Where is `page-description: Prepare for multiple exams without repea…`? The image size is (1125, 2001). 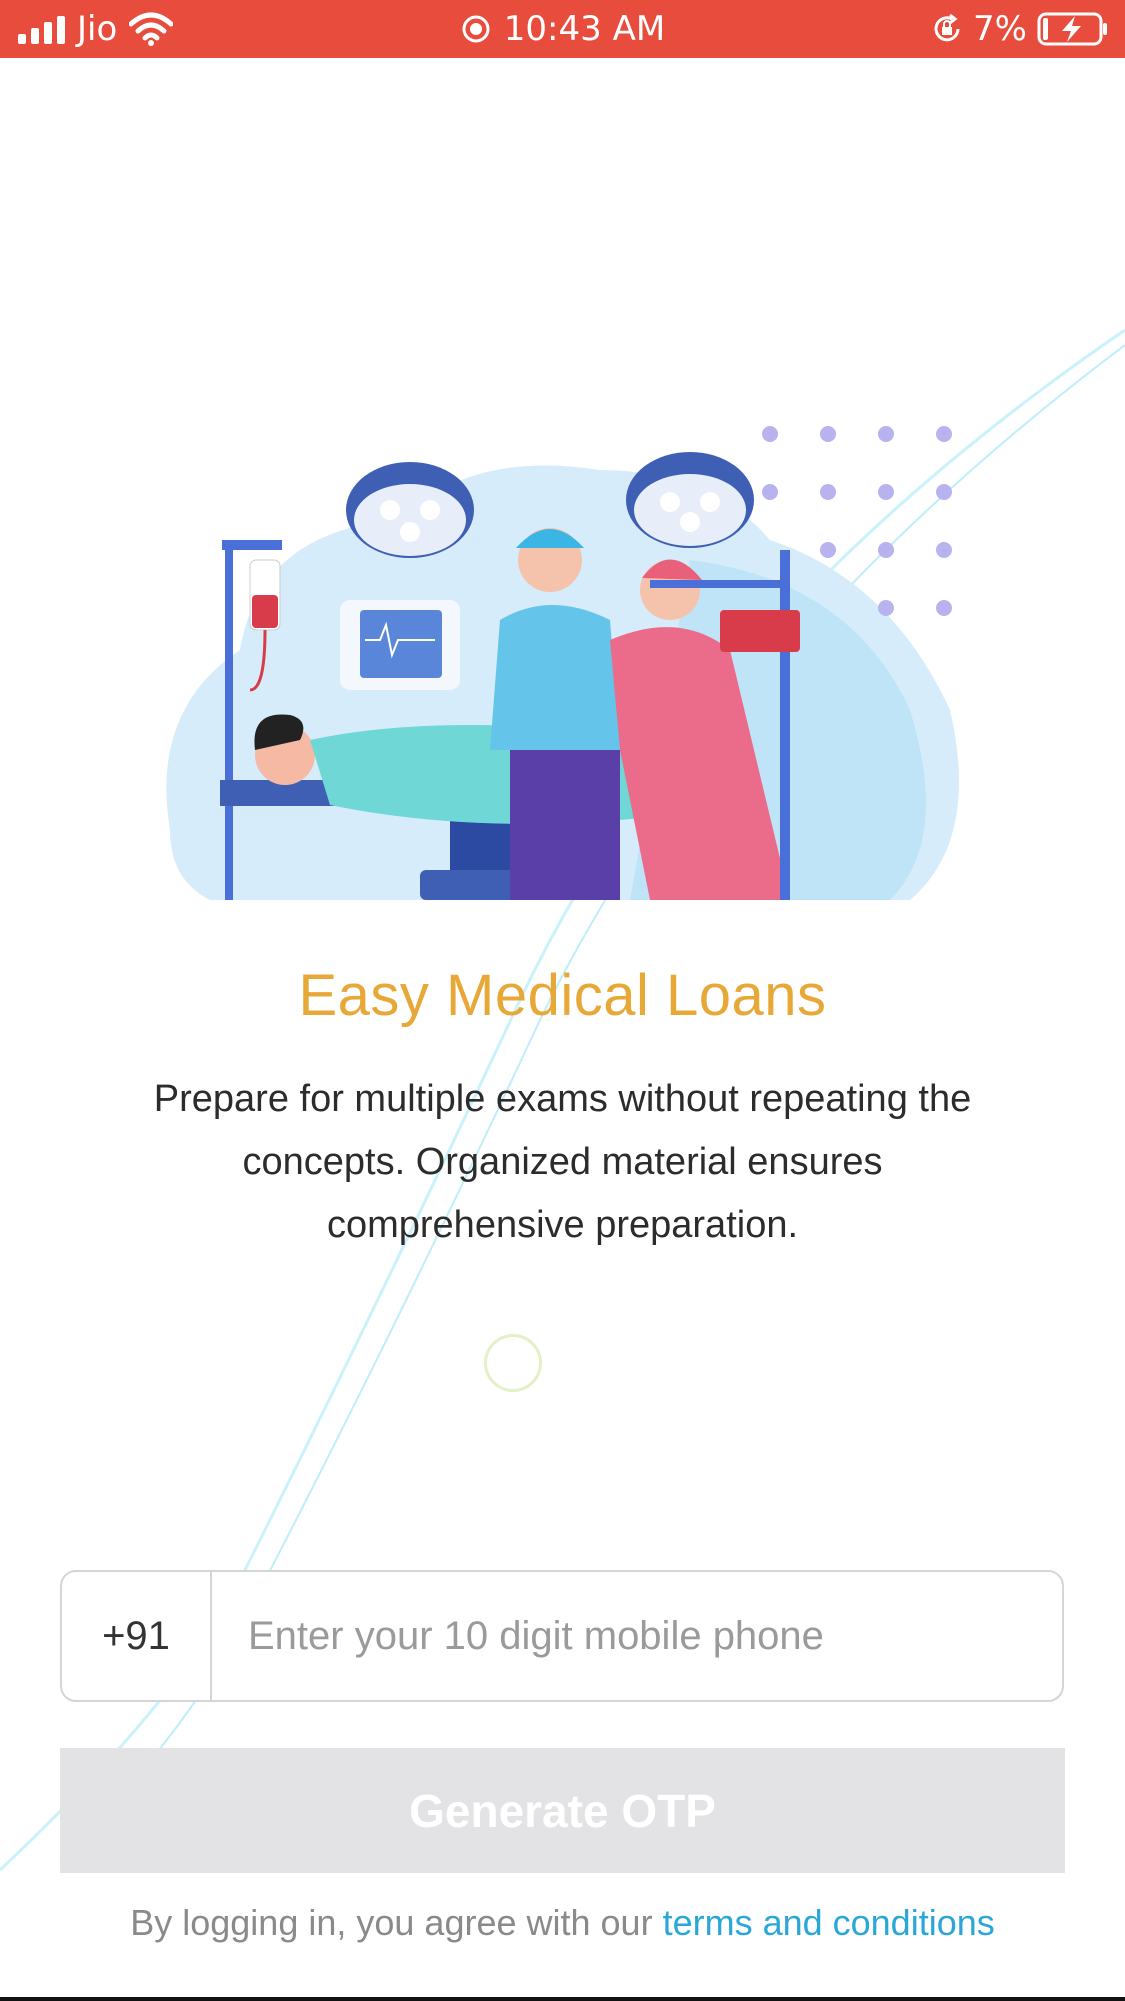 page-description: Prepare for multiple exams without repea… is located at coordinates (562, 1162).